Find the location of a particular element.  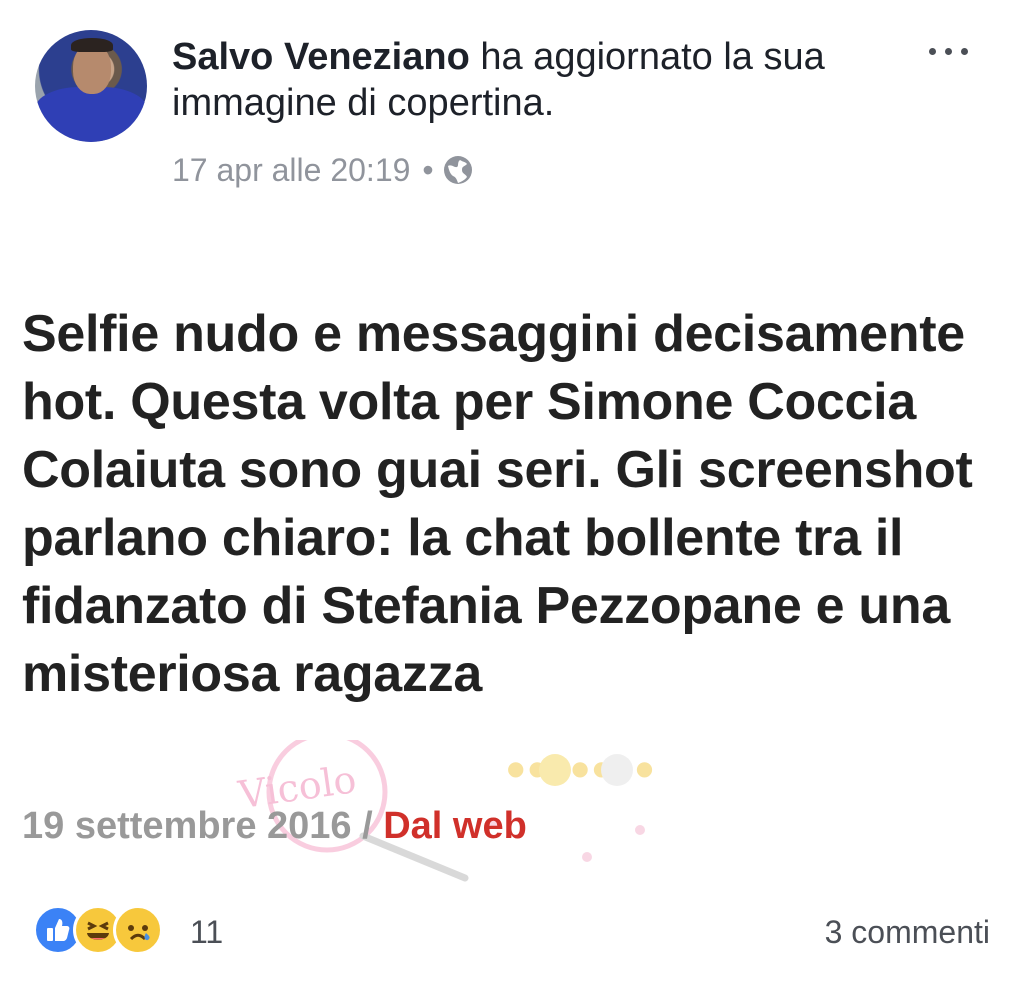

article-source: Dal web is located at coordinates (455, 826).